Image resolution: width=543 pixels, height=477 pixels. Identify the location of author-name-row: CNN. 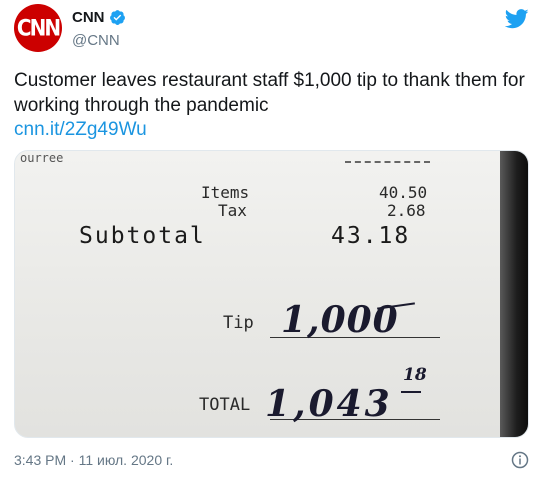
(99, 17).